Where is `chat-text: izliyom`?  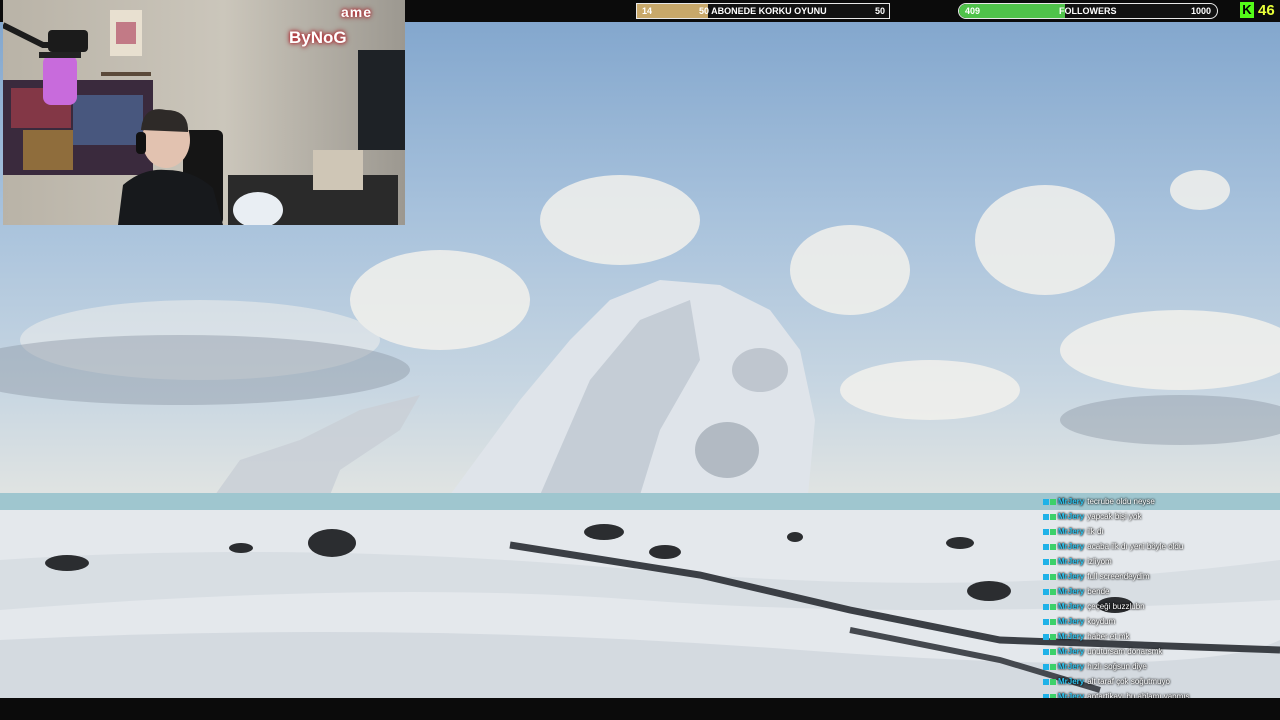 chat-text: izliyom is located at coordinates (1099, 561).